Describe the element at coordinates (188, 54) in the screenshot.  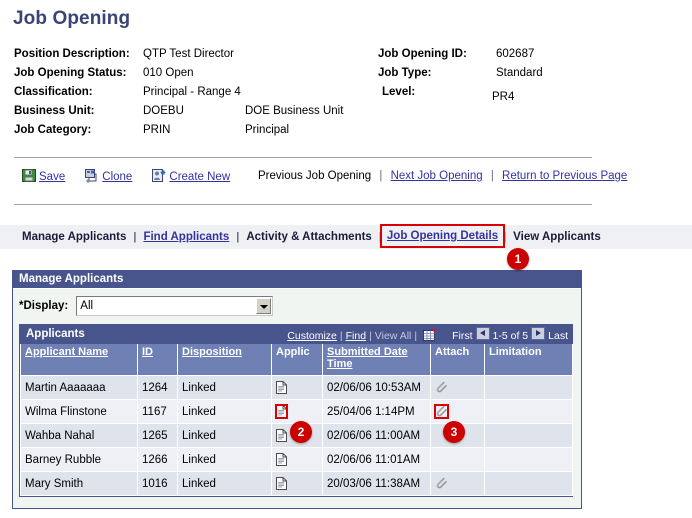
I see `detail-value: QTP Test Director` at that location.